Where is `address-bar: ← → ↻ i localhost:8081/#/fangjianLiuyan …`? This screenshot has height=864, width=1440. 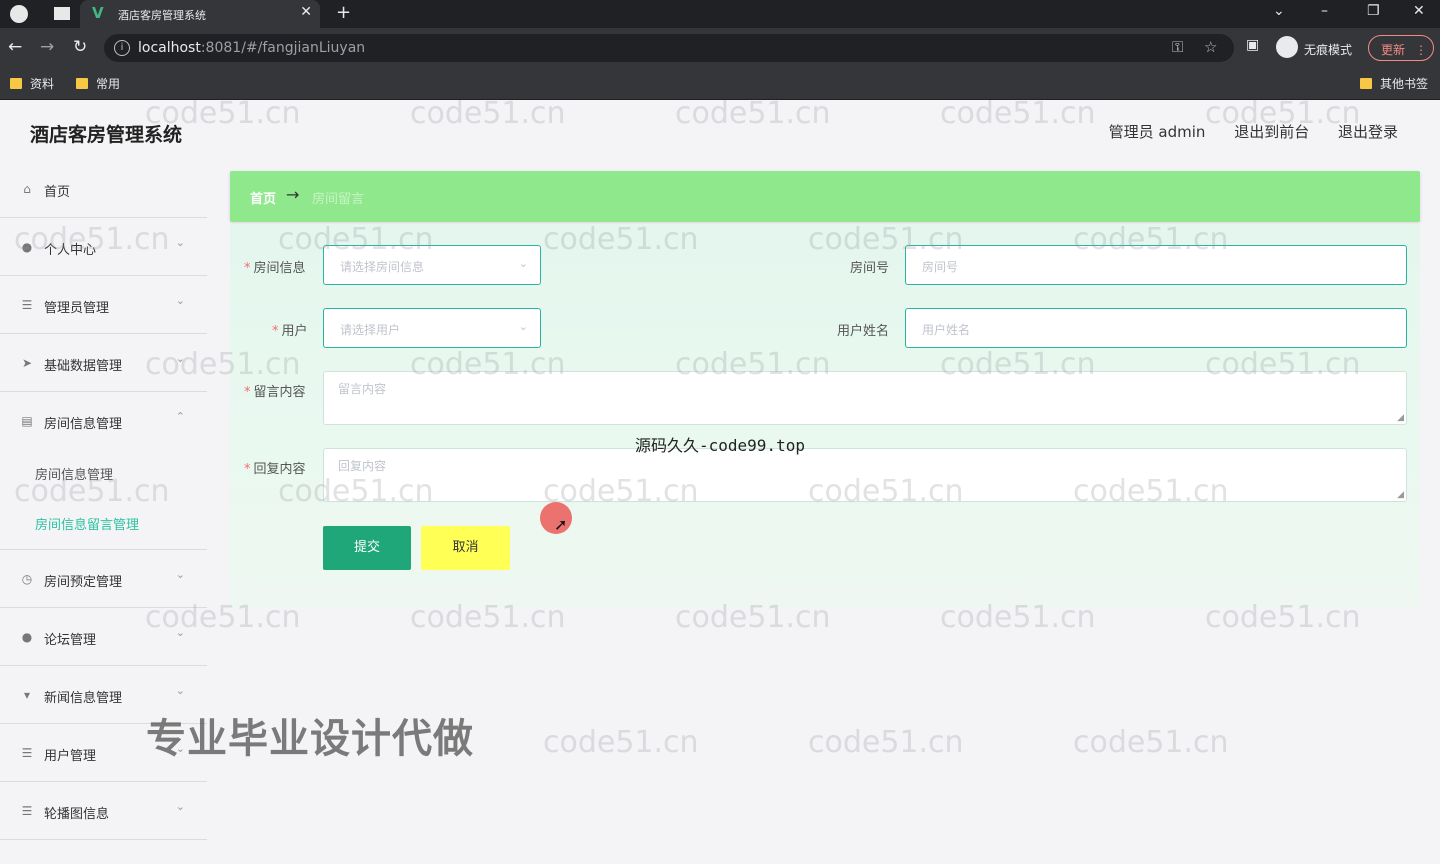 address-bar: ← → ↻ i localhost:8081/#/fangjianLiuyan … is located at coordinates (720, 48).